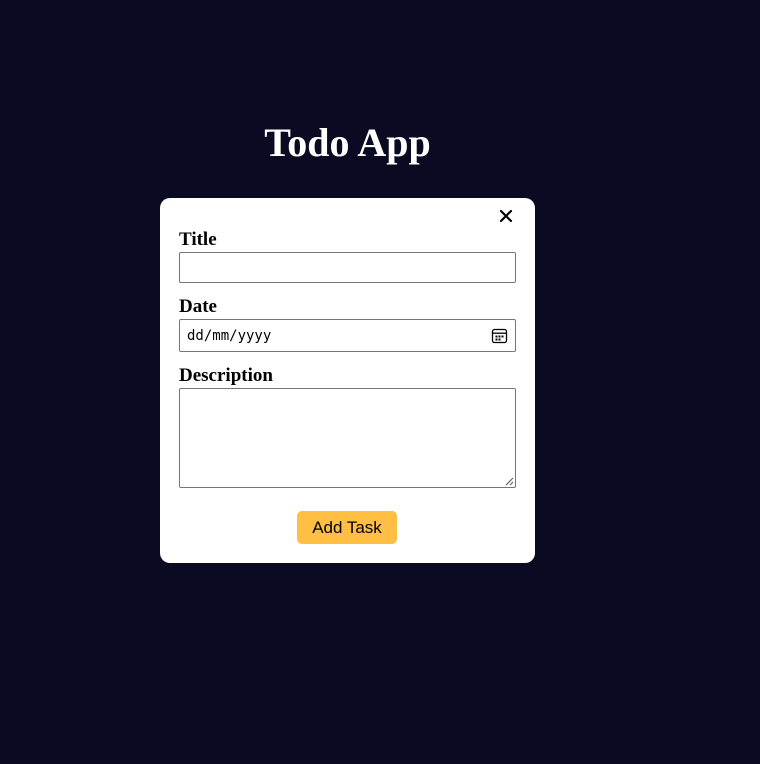  What do you see at coordinates (347, 142) in the screenshot?
I see `page-title: Todo App` at bounding box center [347, 142].